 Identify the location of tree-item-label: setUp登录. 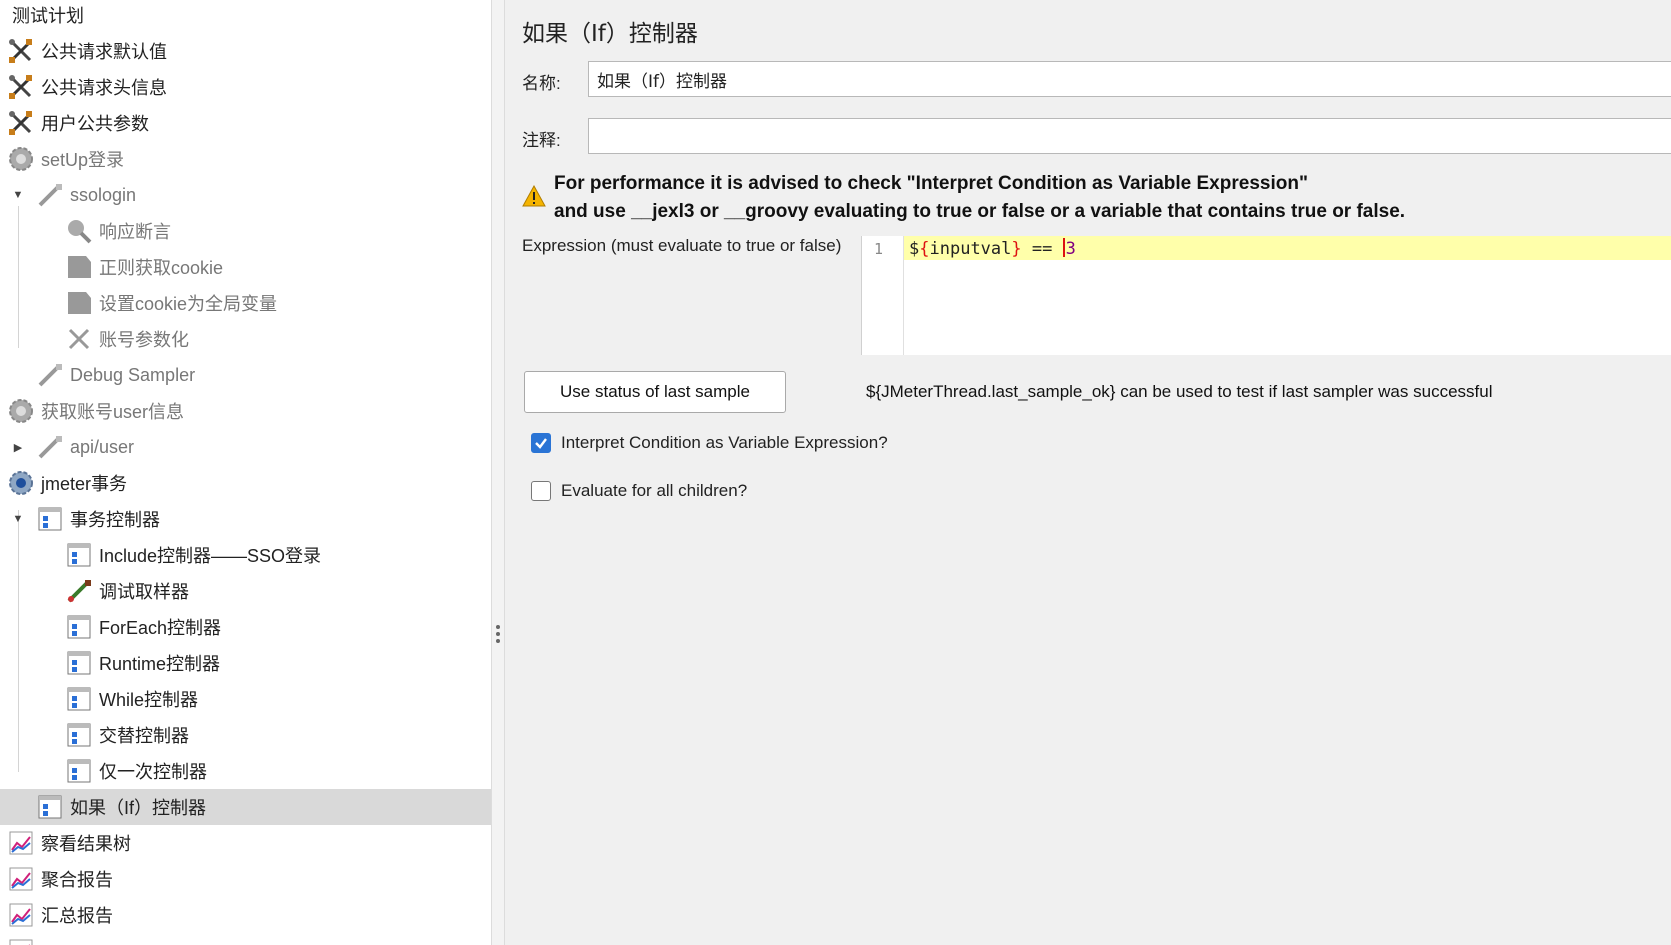
(83, 160).